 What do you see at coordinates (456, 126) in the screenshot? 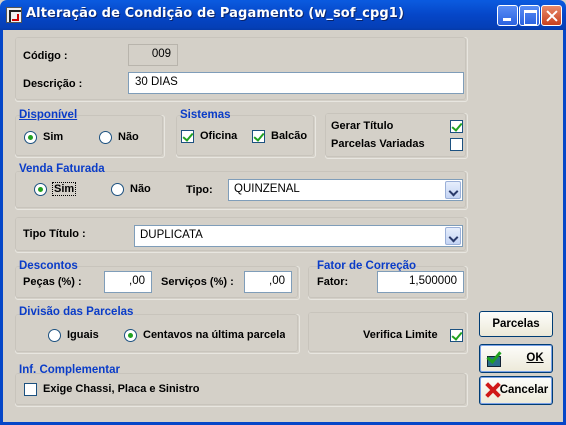
I see `gerar-titulo-checkbox` at bounding box center [456, 126].